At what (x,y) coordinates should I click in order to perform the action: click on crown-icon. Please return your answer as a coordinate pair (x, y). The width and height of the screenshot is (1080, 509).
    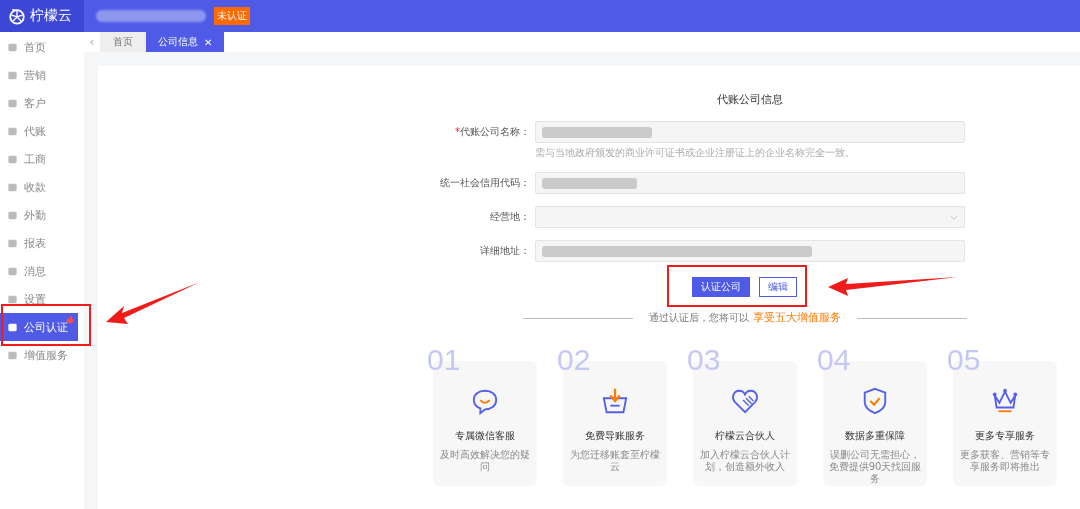
    Looking at the image, I should click on (1005, 401).